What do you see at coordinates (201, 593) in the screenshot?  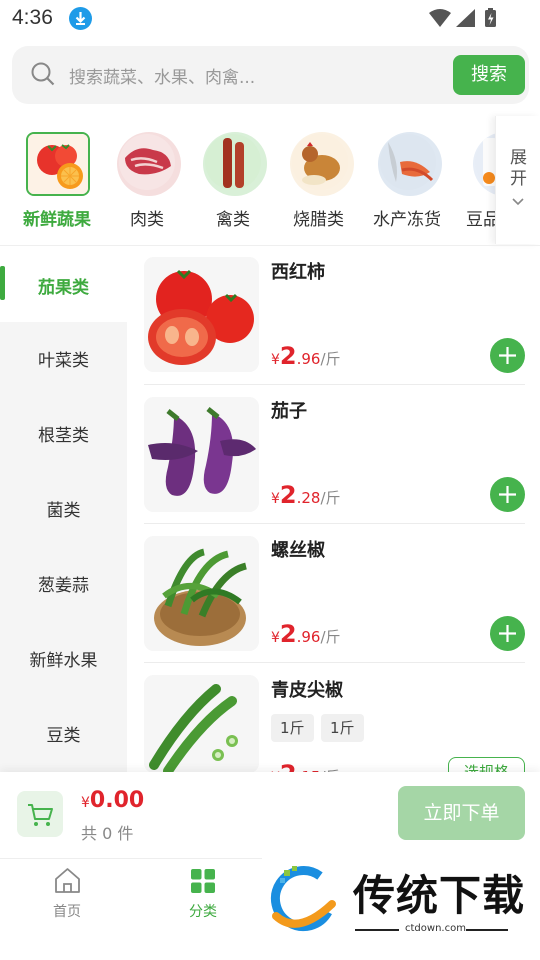 I see `product-image-pepper` at bounding box center [201, 593].